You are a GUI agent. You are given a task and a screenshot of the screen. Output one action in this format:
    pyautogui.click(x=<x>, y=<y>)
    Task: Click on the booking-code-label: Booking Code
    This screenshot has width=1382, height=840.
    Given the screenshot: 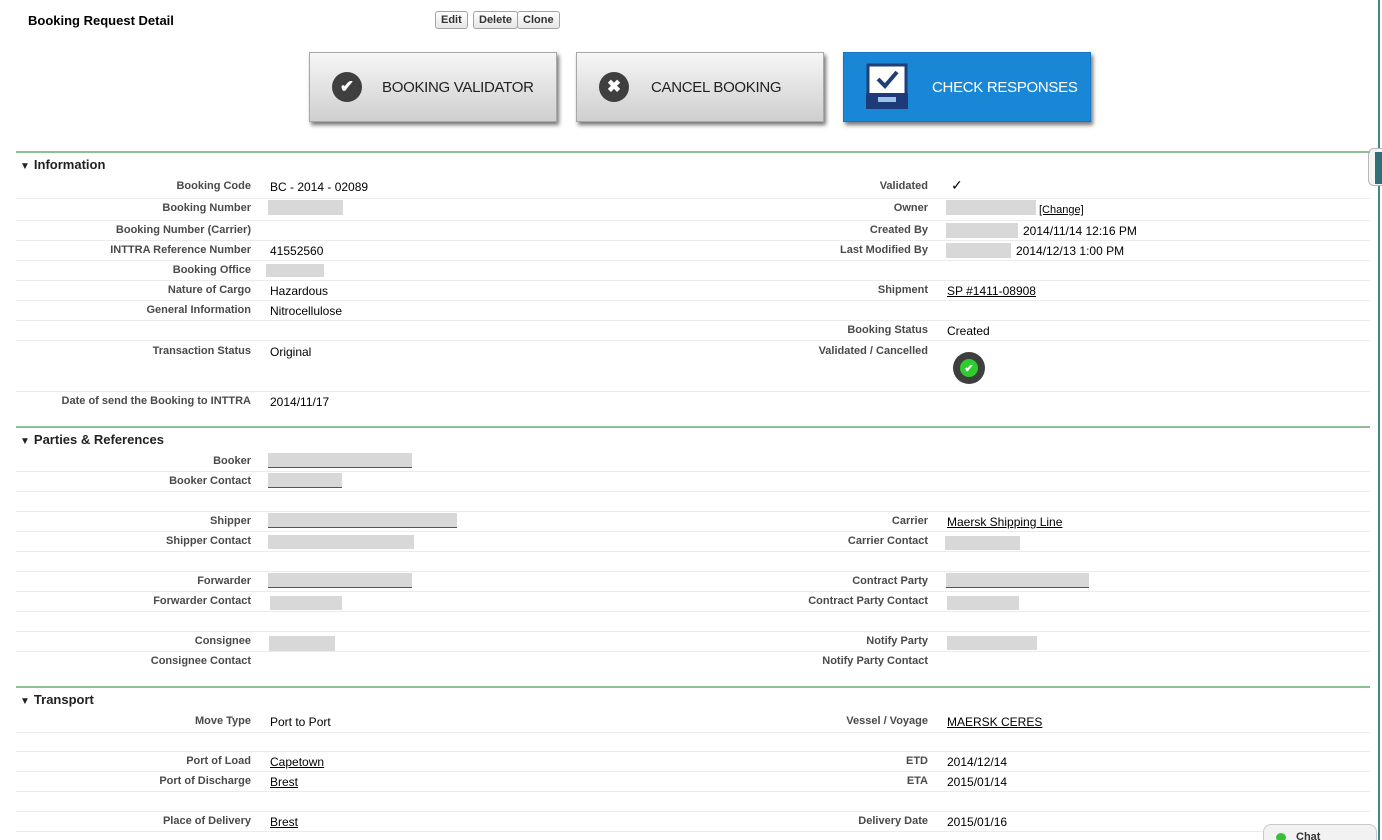 What is the action you would take?
    pyautogui.click(x=213, y=186)
    